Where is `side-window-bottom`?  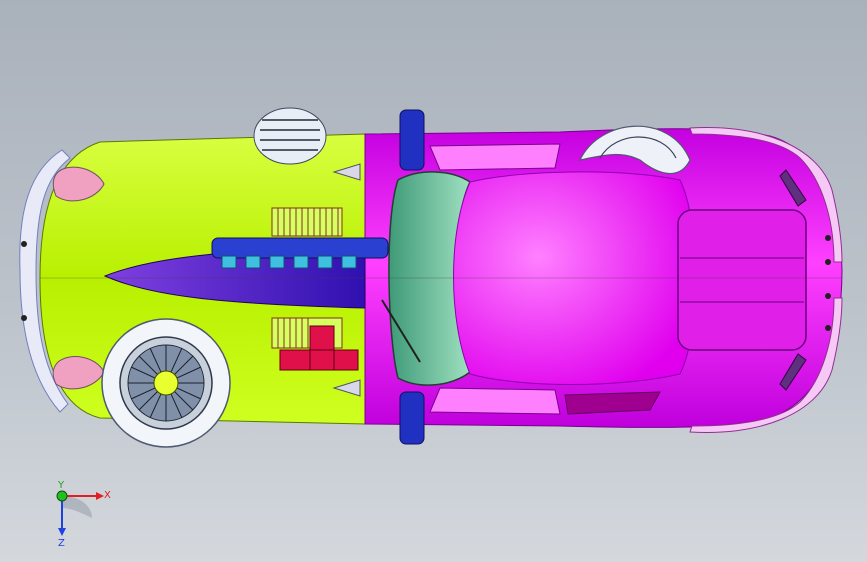 side-window-bottom is located at coordinates (495, 401).